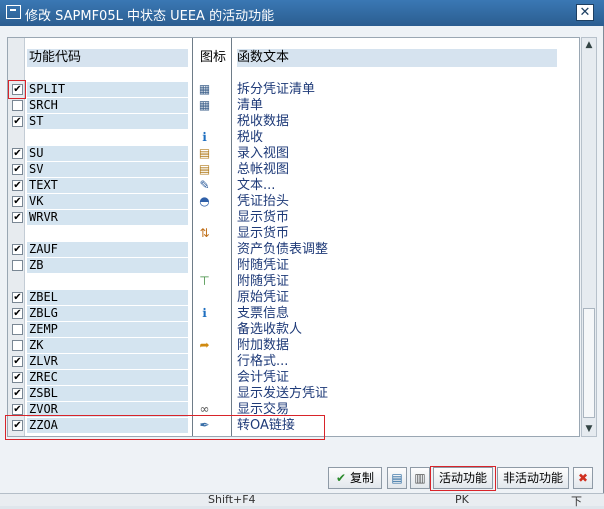 This screenshot has height=509, width=604. I want to click on table-row: ✔ ZAUF 资产负债表调整, so click(293, 250).